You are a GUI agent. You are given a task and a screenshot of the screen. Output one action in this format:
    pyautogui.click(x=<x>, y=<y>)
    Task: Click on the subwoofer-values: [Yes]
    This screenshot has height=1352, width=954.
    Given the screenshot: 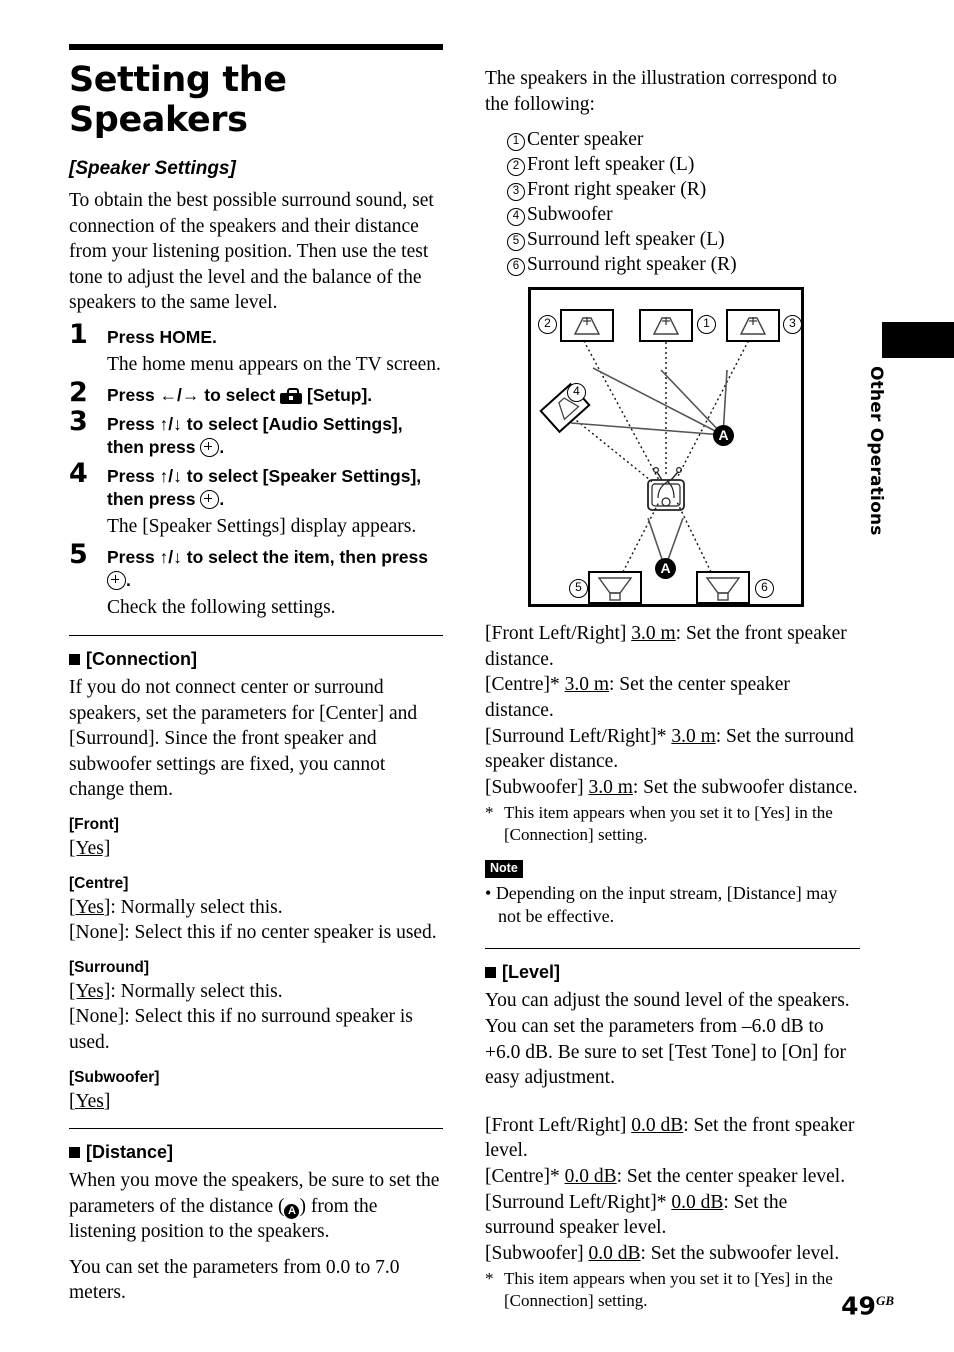 What is the action you would take?
    pyautogui.click(x=256, y=1102)
    